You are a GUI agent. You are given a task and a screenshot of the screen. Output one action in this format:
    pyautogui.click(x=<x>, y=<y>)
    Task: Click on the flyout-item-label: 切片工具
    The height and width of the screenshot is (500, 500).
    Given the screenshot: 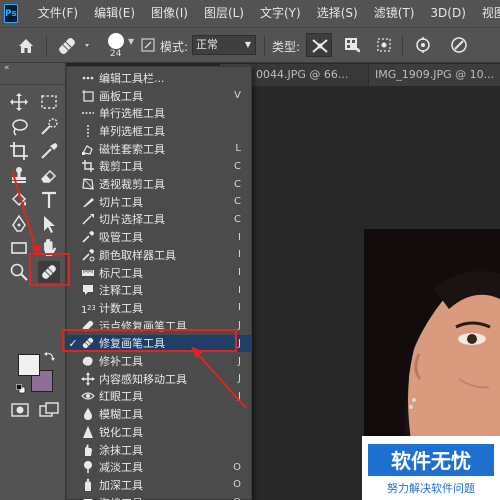 What is the action you would take?
    pyautogui.click(x=121, y=202)
    